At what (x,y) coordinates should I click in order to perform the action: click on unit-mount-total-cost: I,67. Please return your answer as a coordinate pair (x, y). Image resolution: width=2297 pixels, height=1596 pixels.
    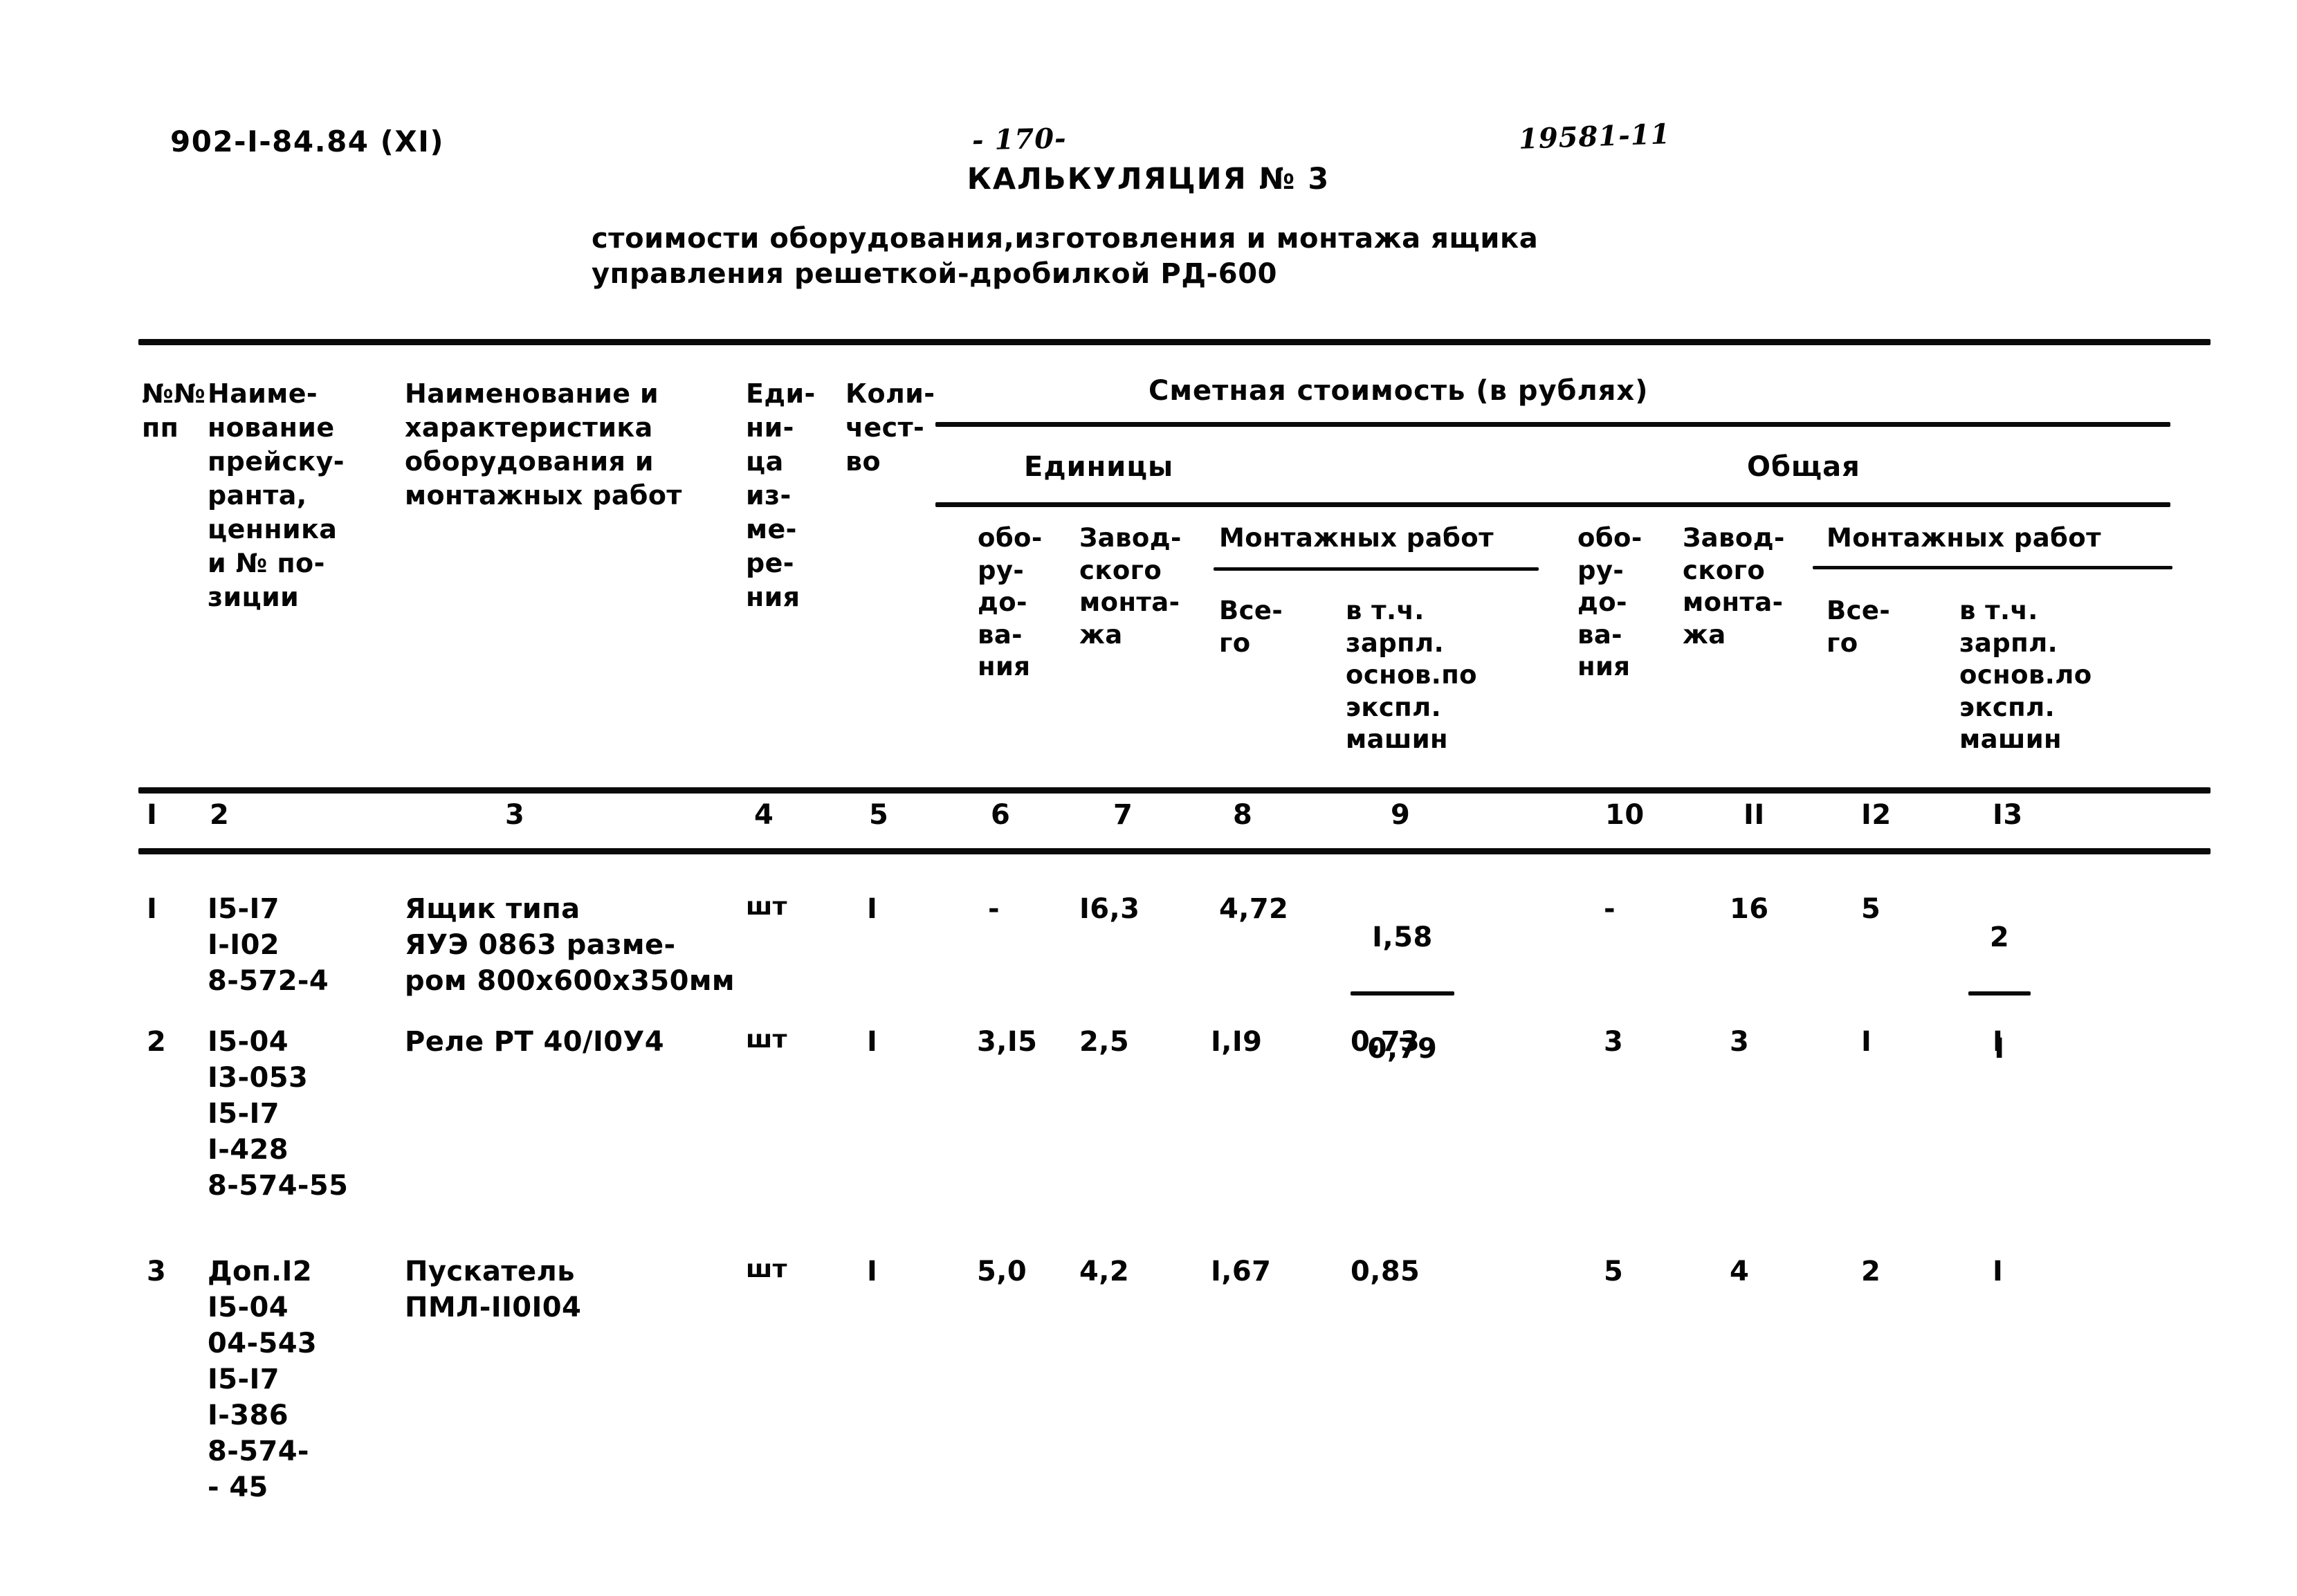
    Looking at the image, I should click on (1241, 1272).